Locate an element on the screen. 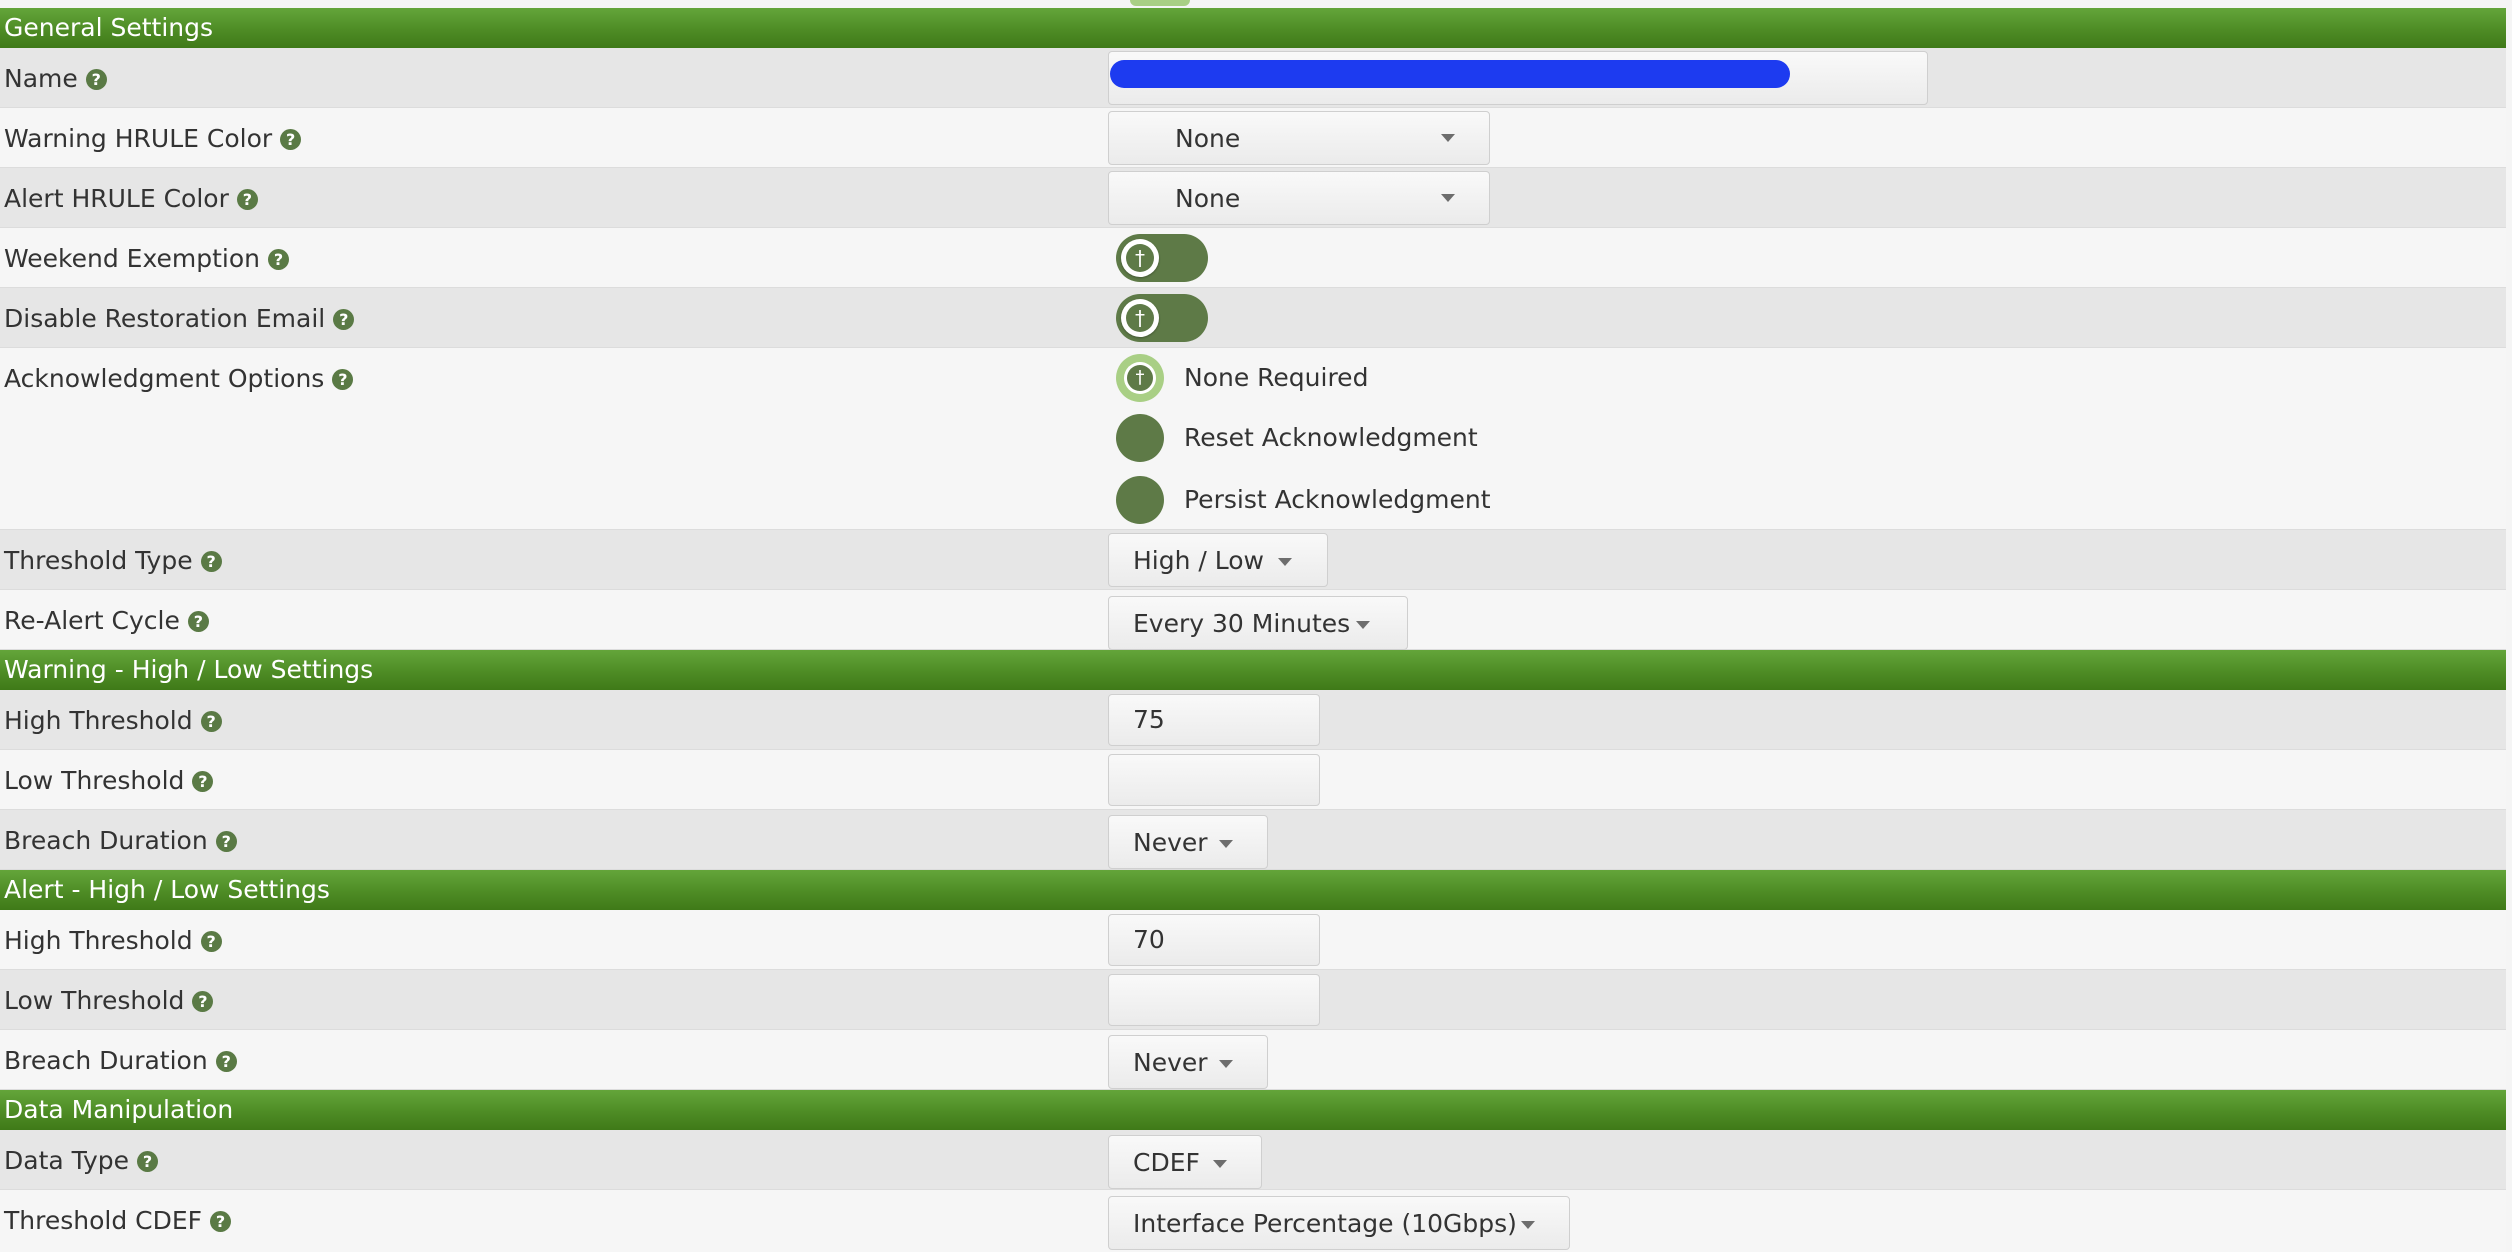  warning-high-threshold-input: 75 is located at coordinates (1214, 720).